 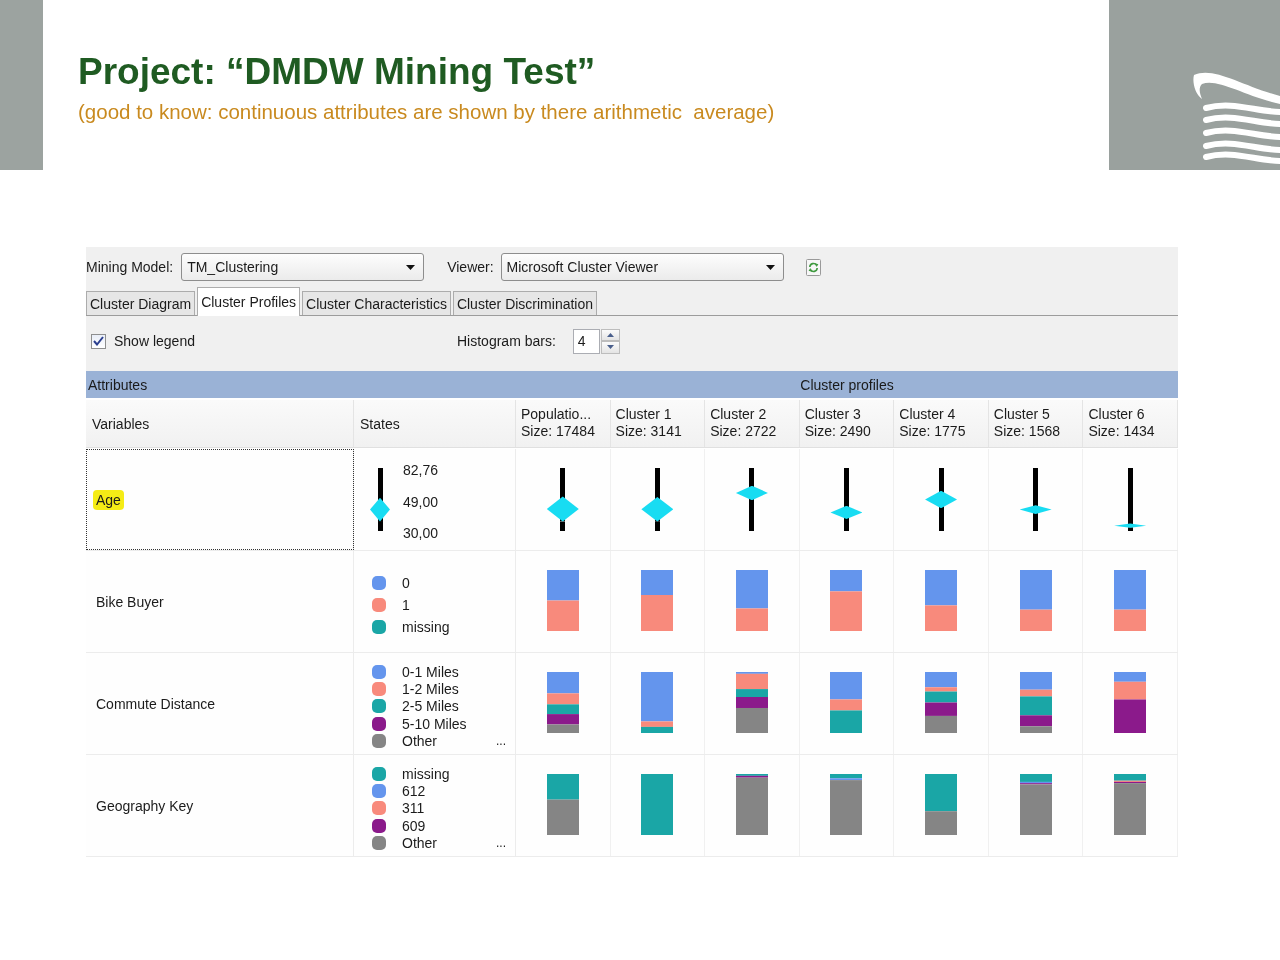 What do you see at coordinates (303, 267) in the screenshot?
I see `mining-model-dropdown: TM_Clustering` at bounding box center [303, 267].